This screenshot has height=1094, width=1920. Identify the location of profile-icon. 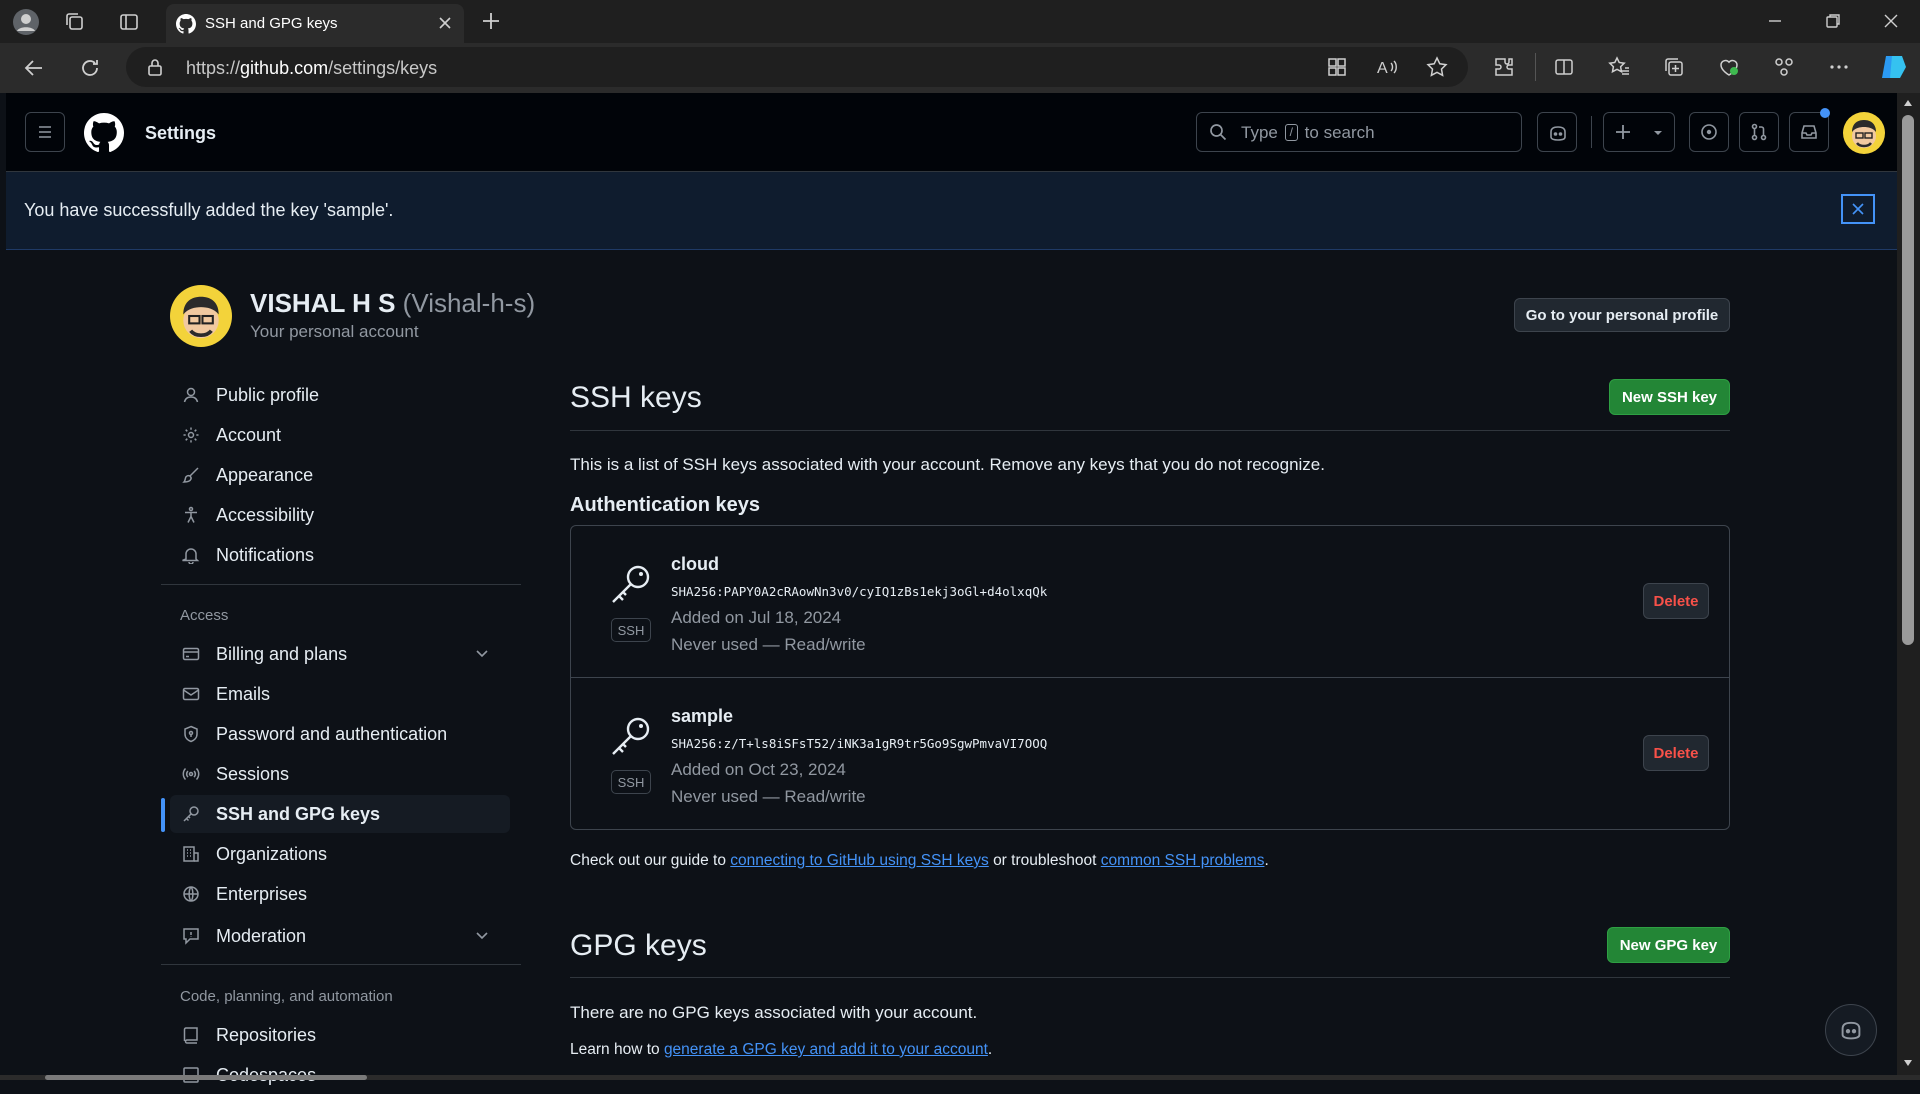
(26, 22).